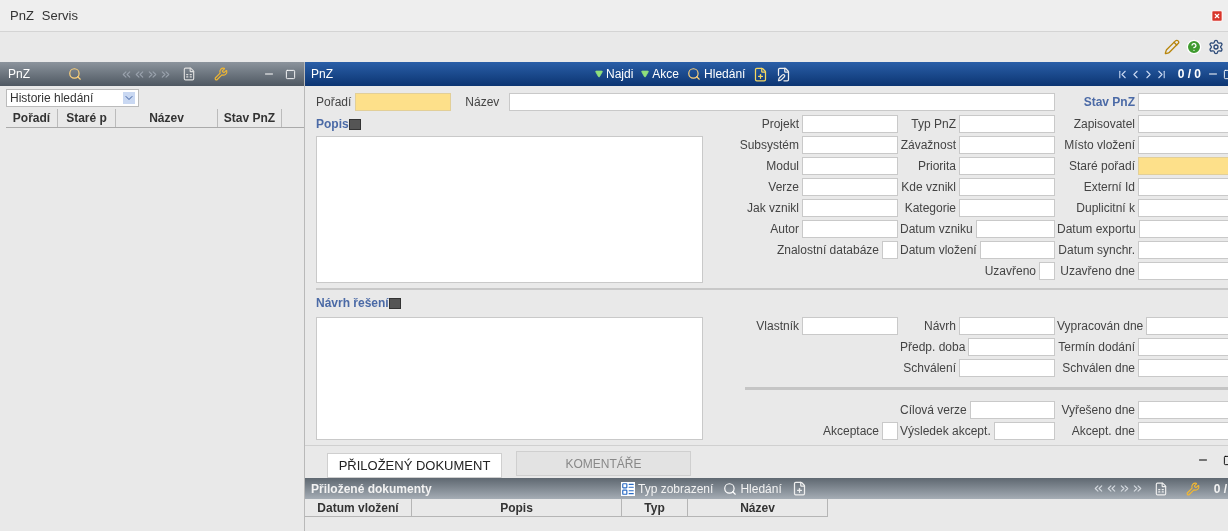 This screenshot has width=1228, height=531. What do you see at coordinates (509, 378) in the screenshot?
I see `solution-field` at bounding box center [509, 378].